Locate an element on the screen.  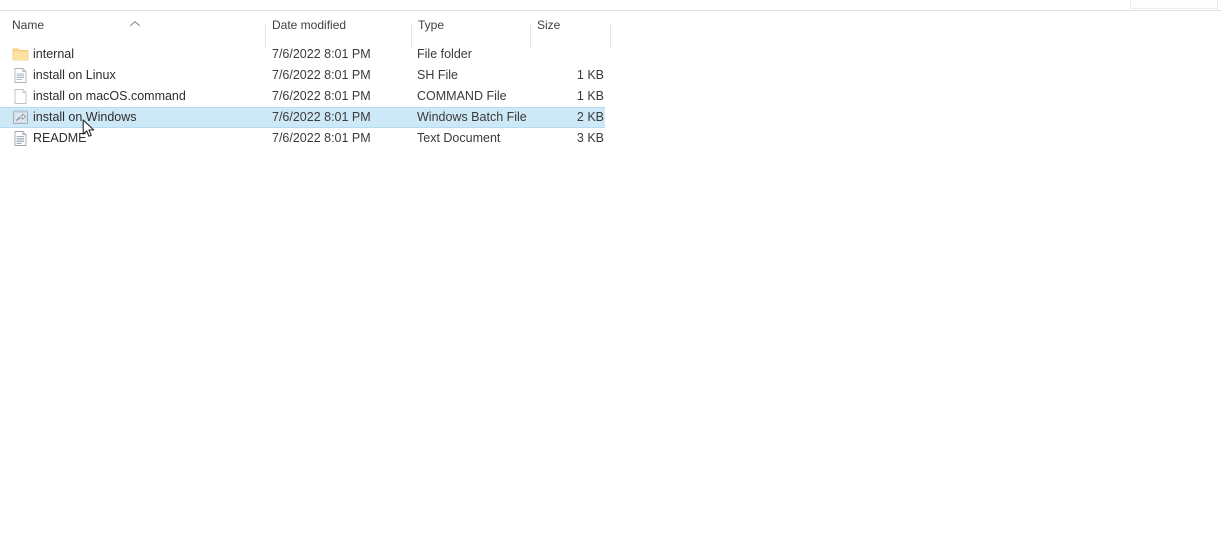
file-name: internal is located at coordinates (53, 54).